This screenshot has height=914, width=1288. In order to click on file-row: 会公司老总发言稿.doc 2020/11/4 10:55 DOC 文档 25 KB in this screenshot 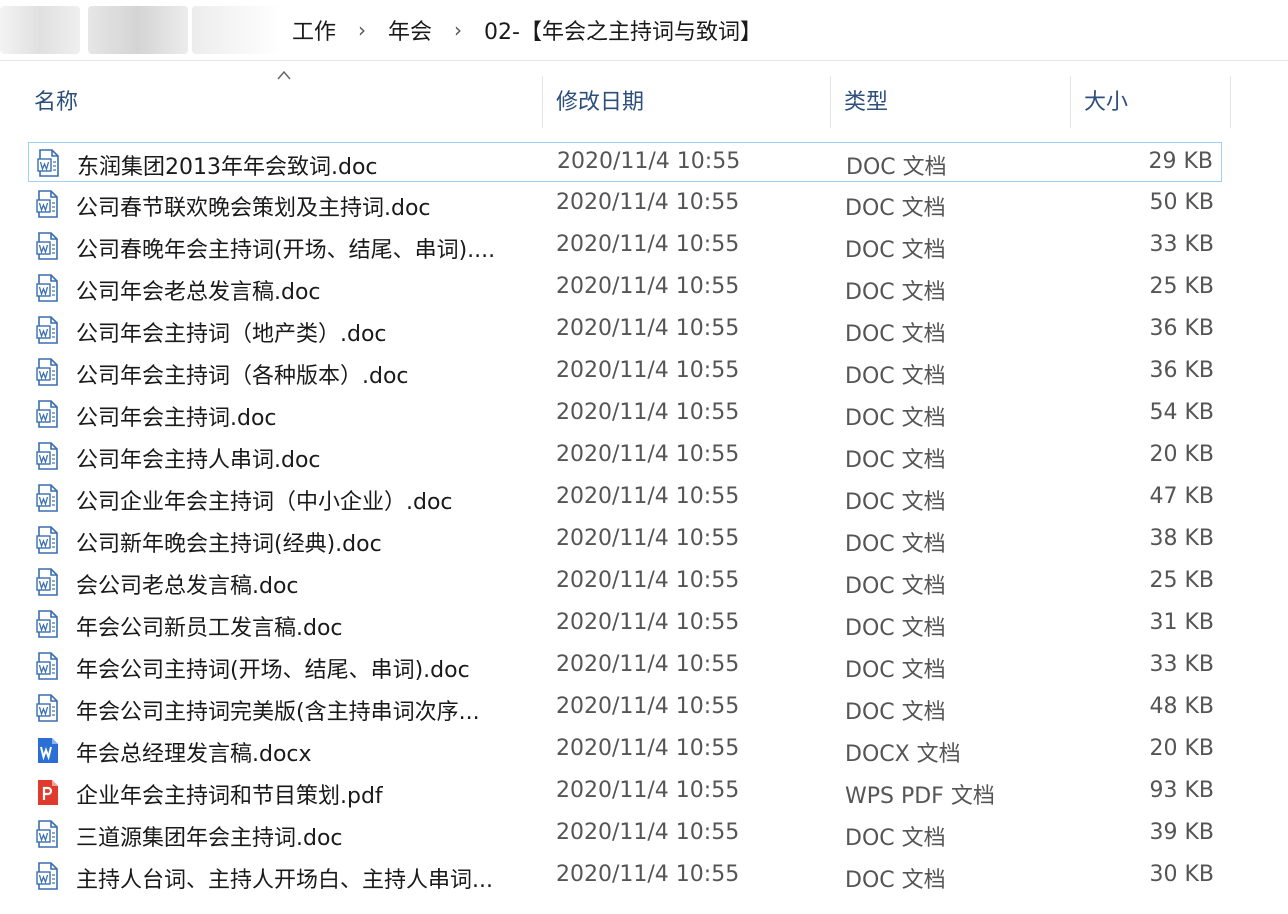, I will do `click(625, 582)`.